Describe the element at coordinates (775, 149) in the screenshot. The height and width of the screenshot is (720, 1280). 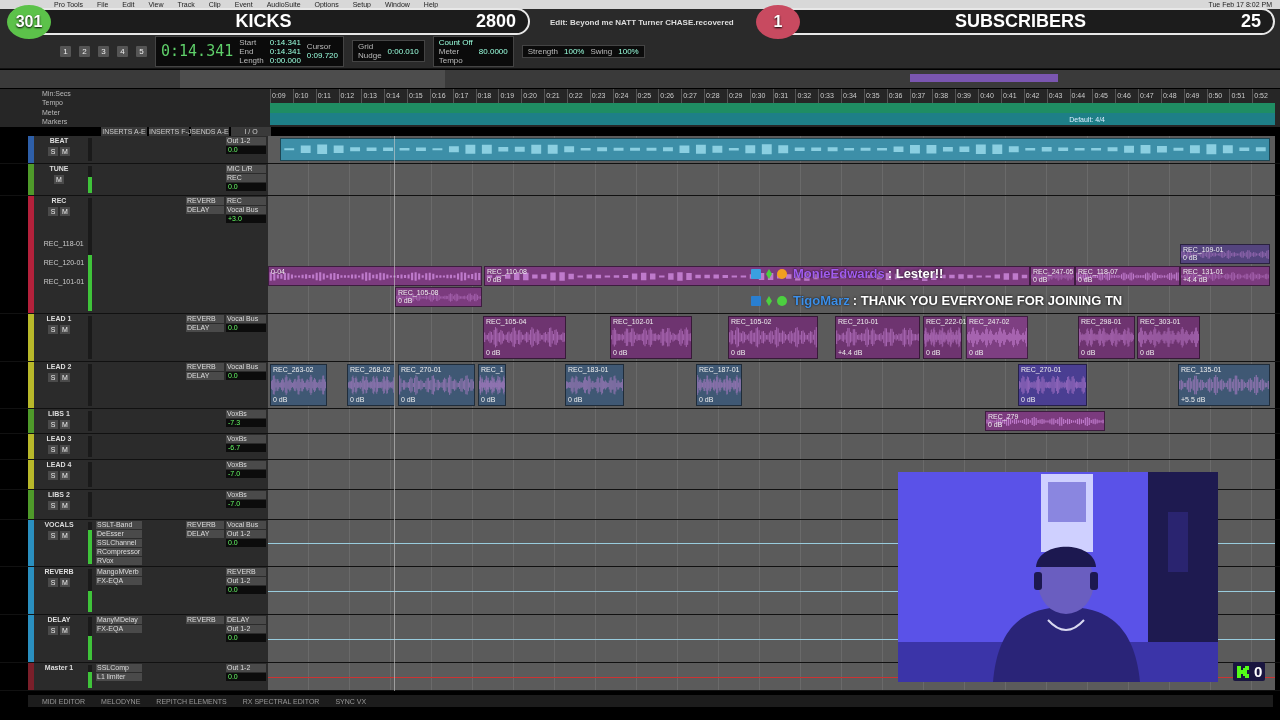
I see `audio-clip` at that location.